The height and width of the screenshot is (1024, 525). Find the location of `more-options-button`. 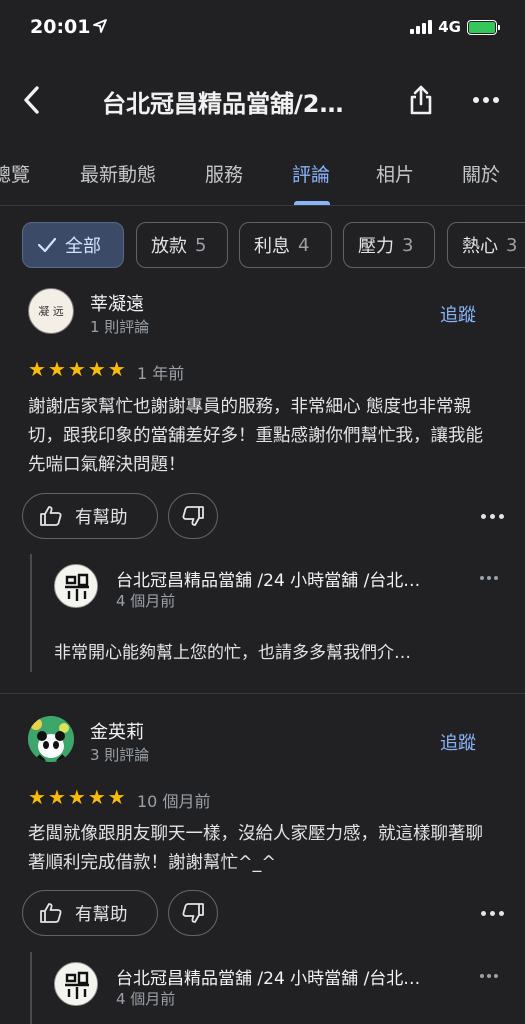

more-options-button is located at coordinates (486, 100).